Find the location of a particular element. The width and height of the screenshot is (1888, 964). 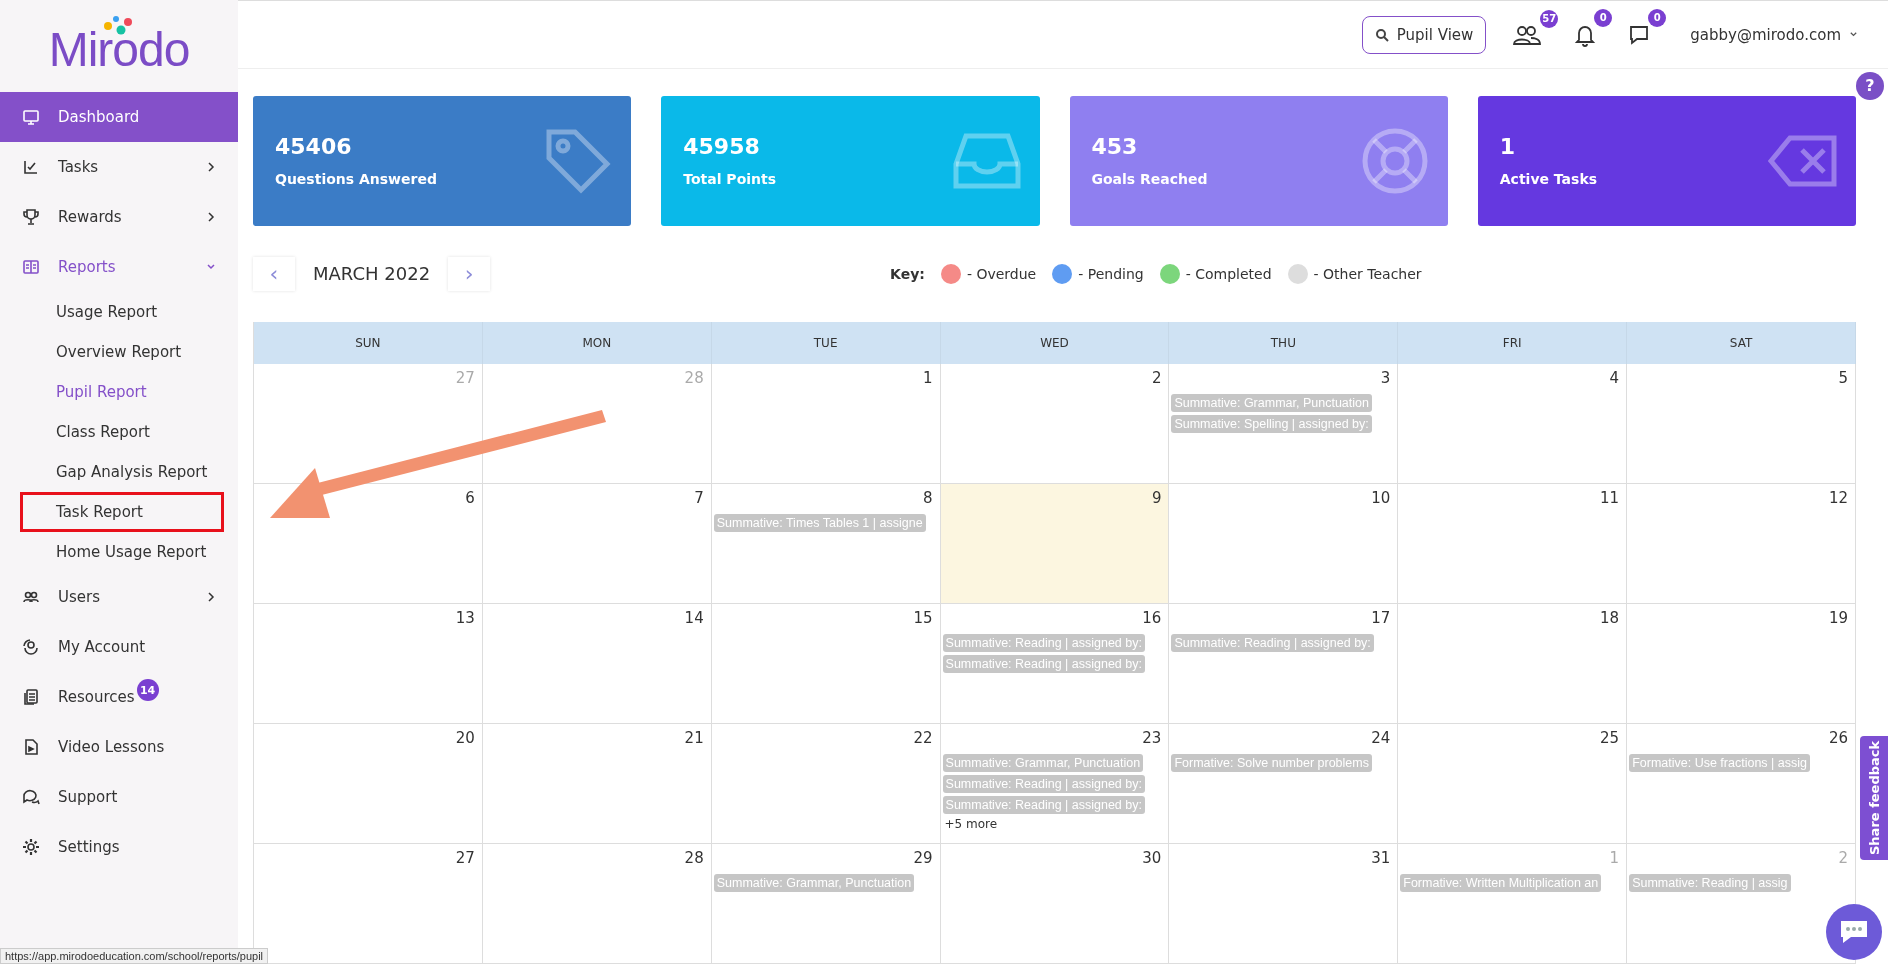

day-number: 3 is located at coordinates (1385, 378).